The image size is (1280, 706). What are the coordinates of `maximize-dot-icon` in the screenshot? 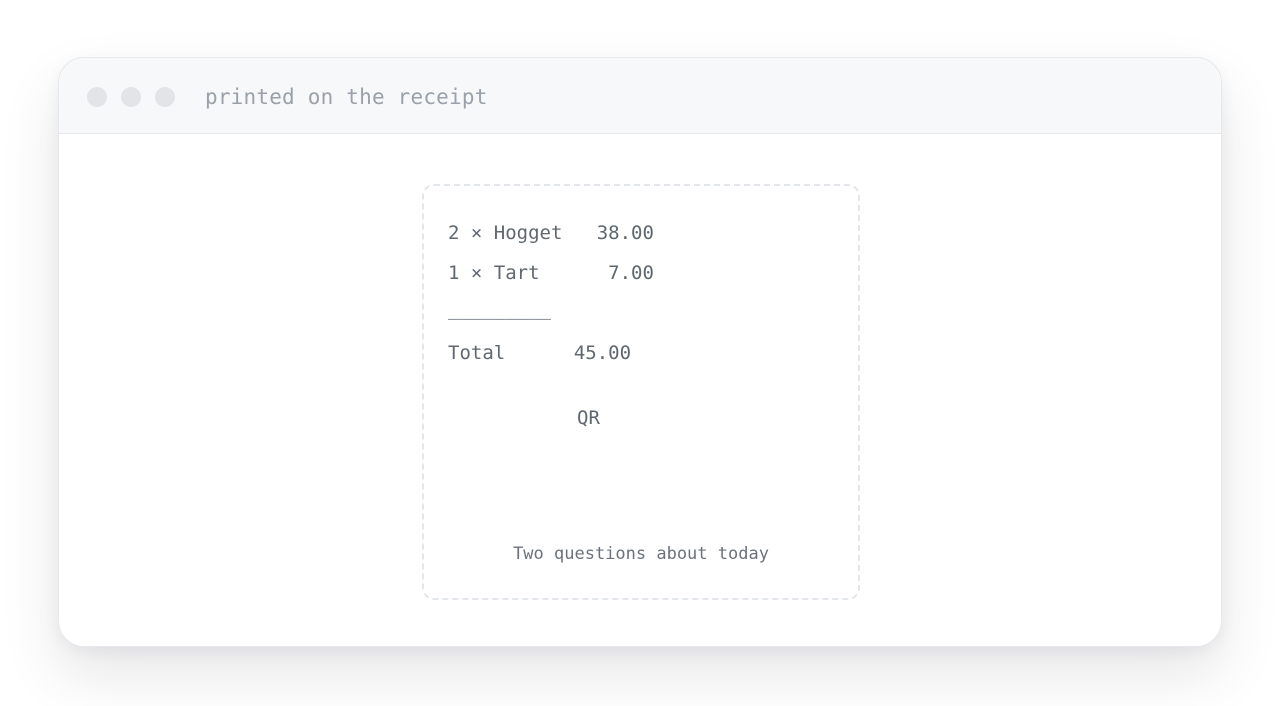 It's located at (165, 97).